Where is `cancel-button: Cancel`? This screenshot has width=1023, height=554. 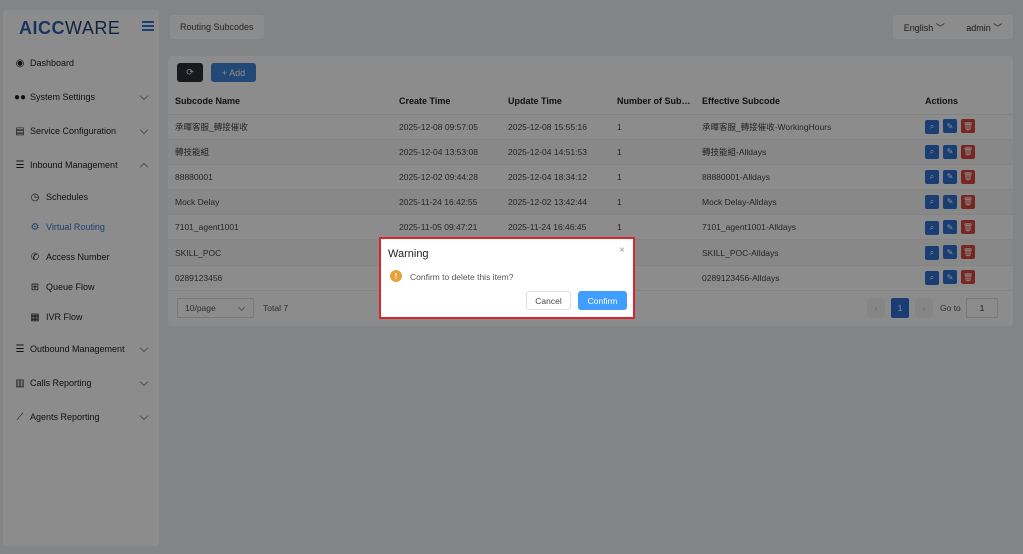 cancel-button: Cancel is located at coordinates (548, 300).